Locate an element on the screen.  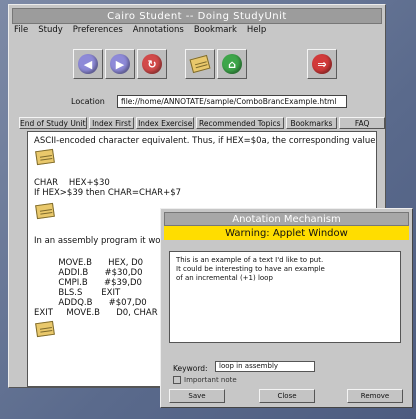
close-button: Close is located at coordinates (287, 396).